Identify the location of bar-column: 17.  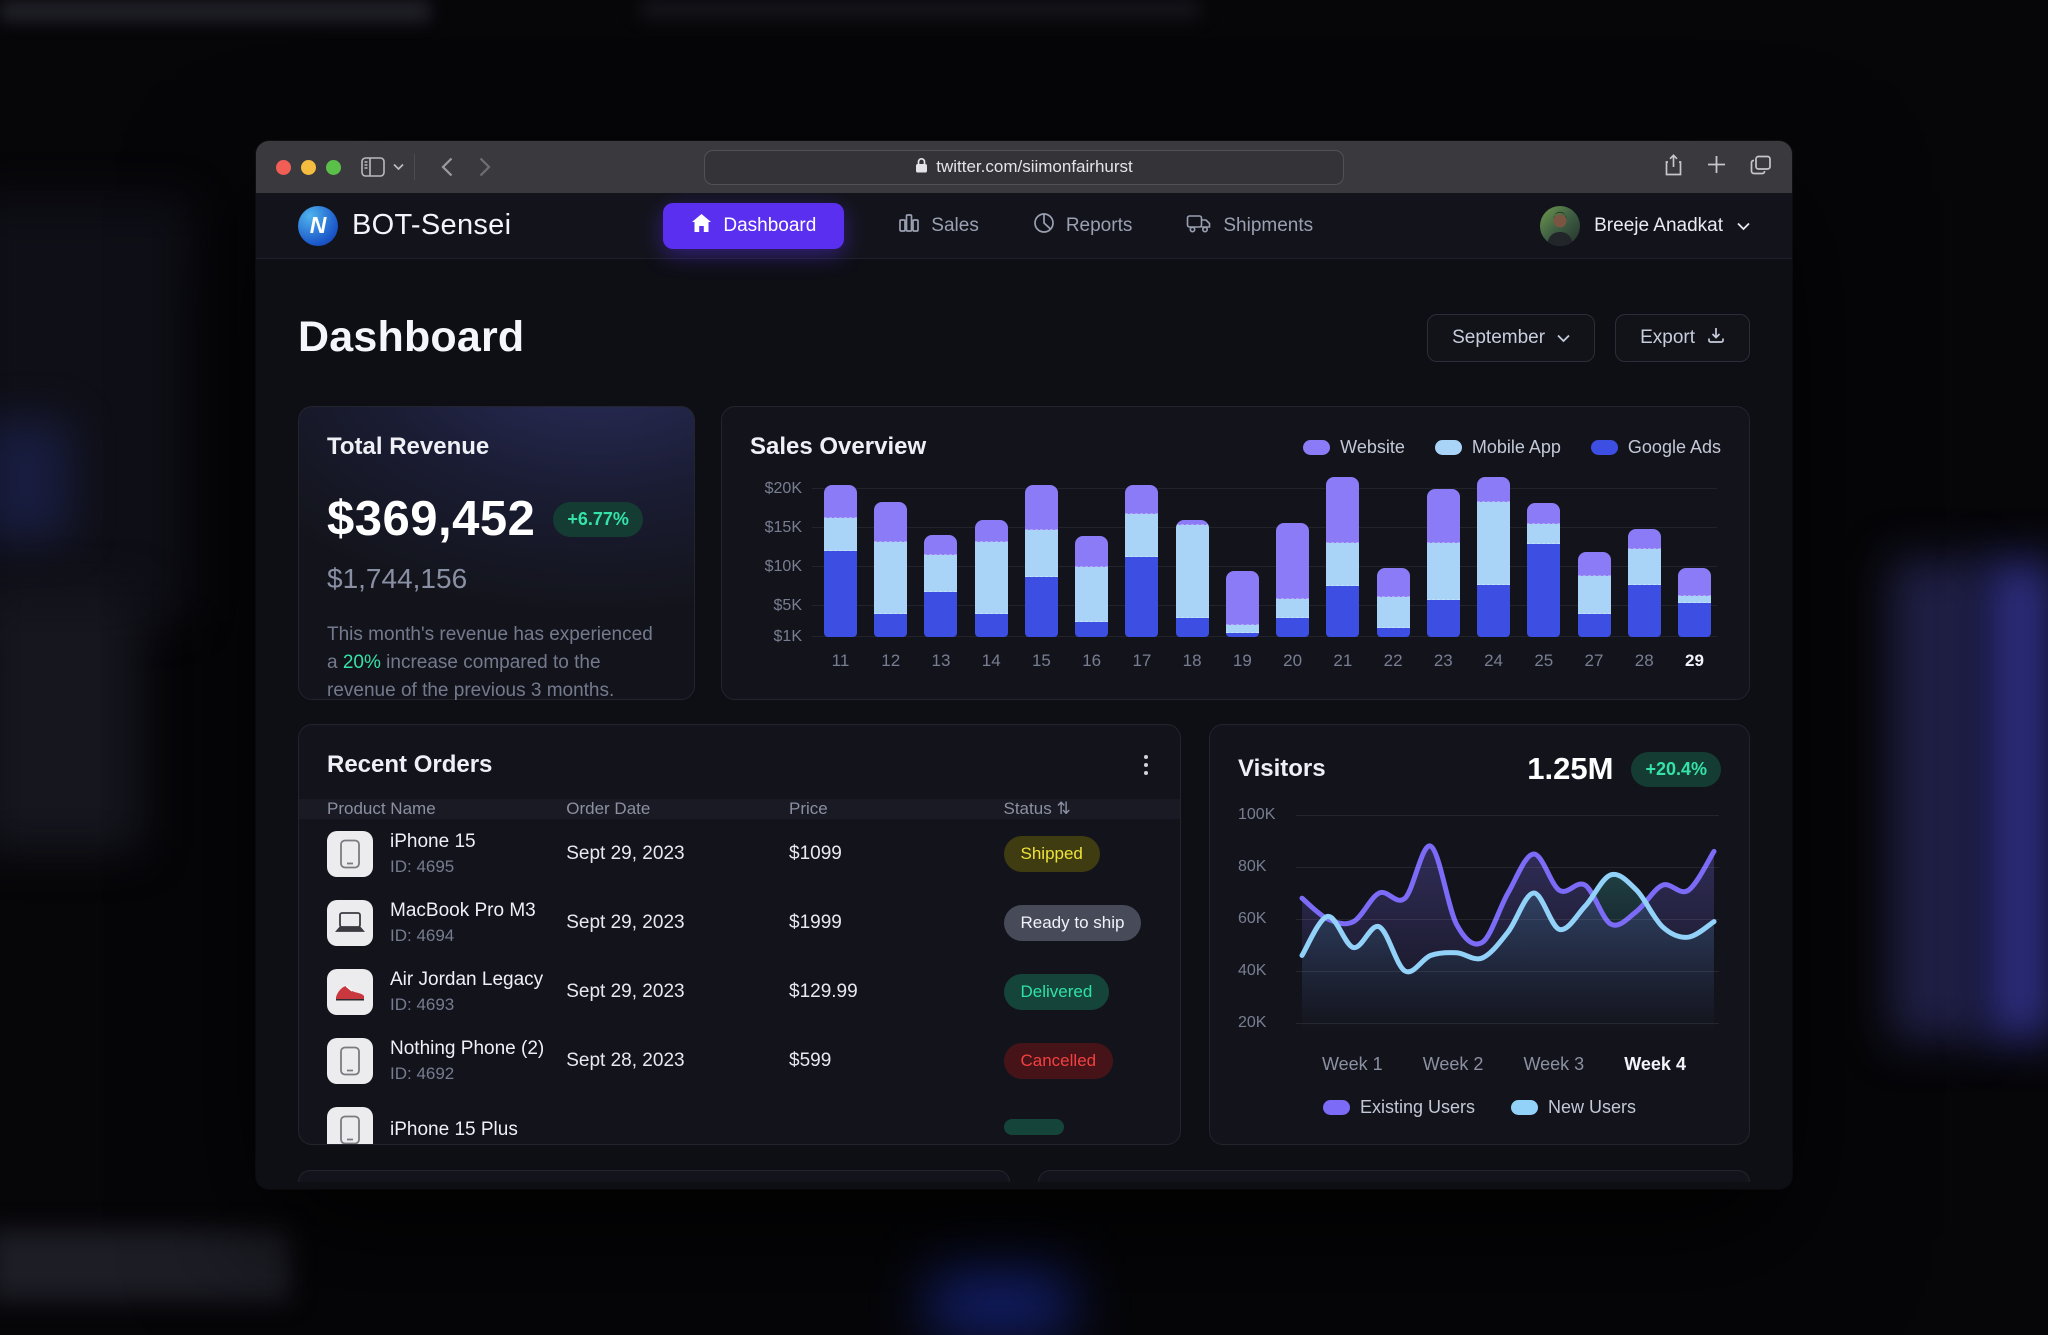
(1142, 577).